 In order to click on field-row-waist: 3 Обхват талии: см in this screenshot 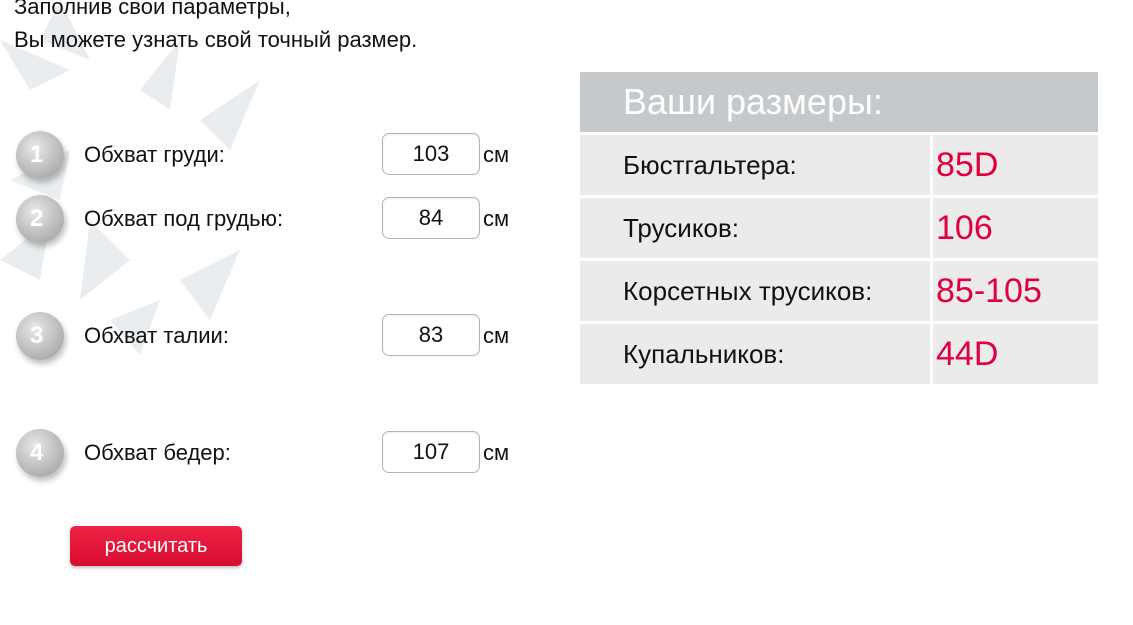, I will do `click(276, 337)`.